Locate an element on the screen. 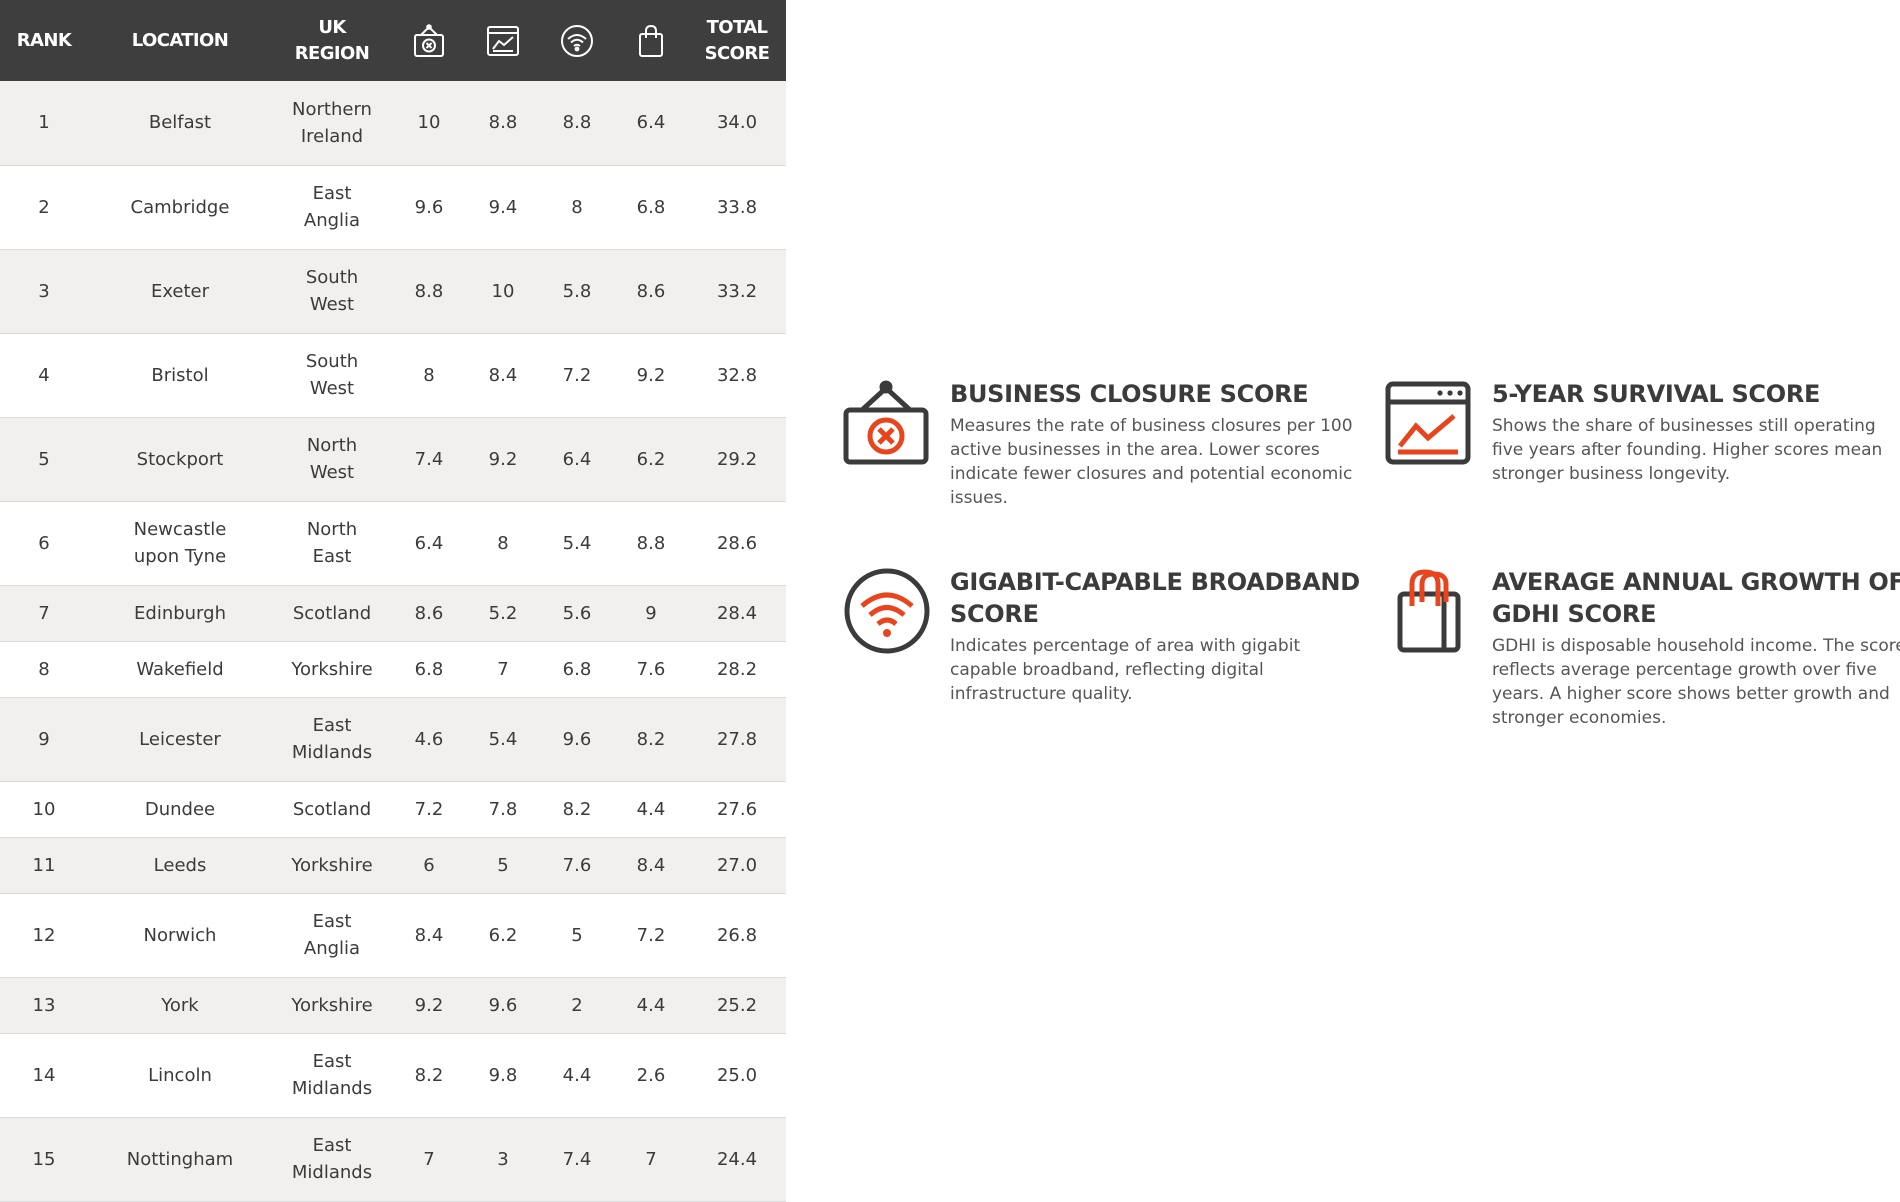 This screenshot has width=1900, height=1202. cell-total: 32.8 is located at coordinates (737, 375).